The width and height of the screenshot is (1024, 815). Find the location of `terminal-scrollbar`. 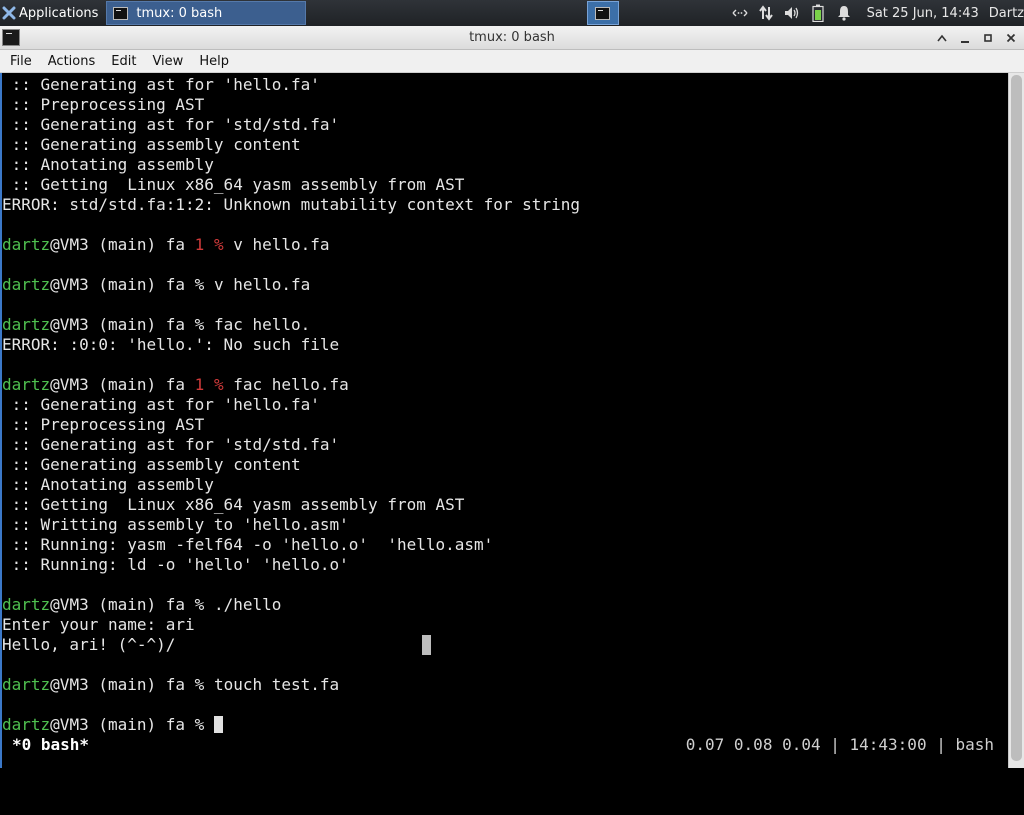

terminal-scrollbar is located at coordinates (1016, 420).